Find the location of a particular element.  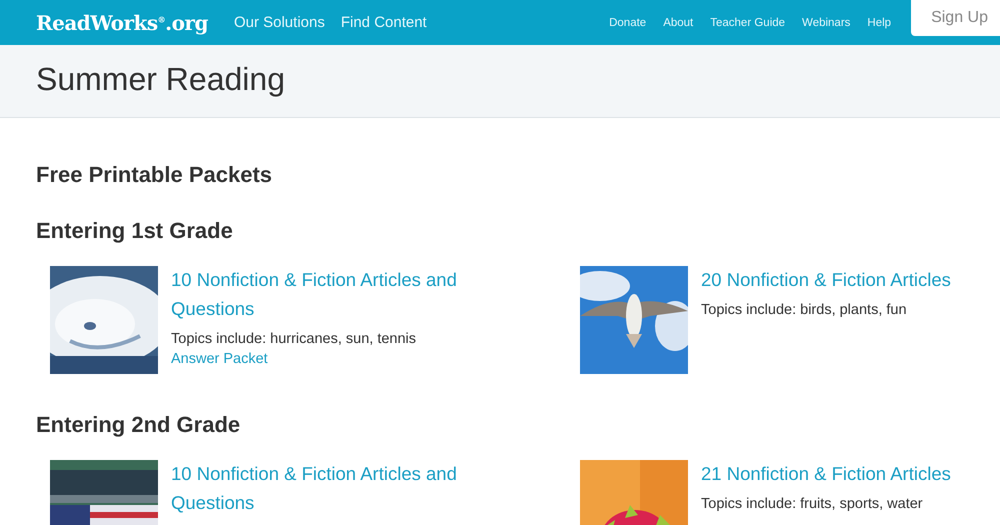

nav-link: Our Solutions is located at coordinates (279, 22).